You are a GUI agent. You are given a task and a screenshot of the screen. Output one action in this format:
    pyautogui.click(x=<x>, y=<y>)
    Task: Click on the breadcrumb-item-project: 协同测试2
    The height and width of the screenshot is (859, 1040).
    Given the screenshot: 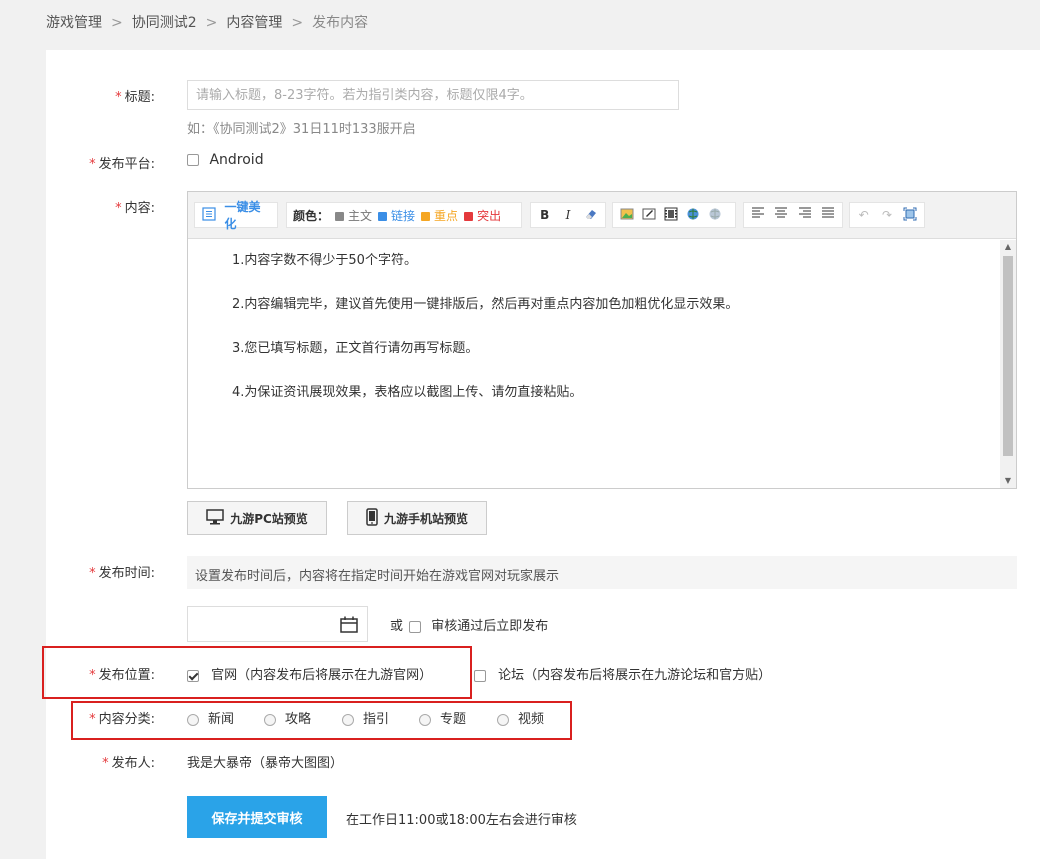 What is the action you would take?
    pyautogui.click(x=164, y=23)
    